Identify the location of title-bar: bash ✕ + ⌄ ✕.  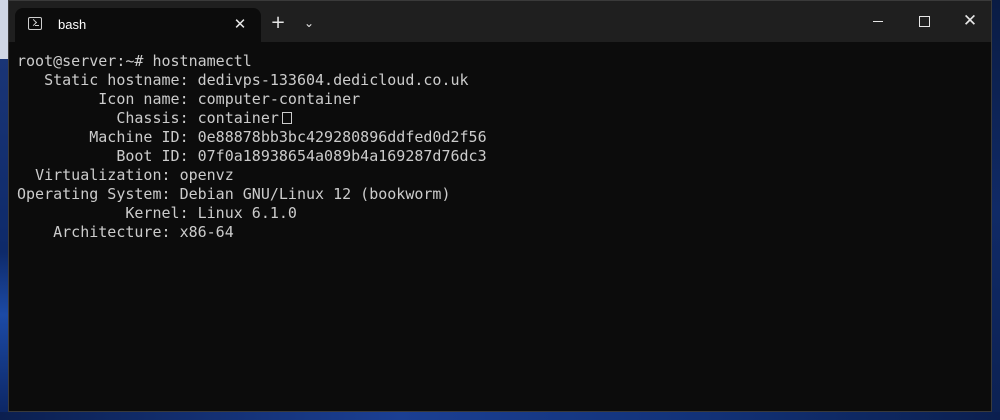
(500, 21).